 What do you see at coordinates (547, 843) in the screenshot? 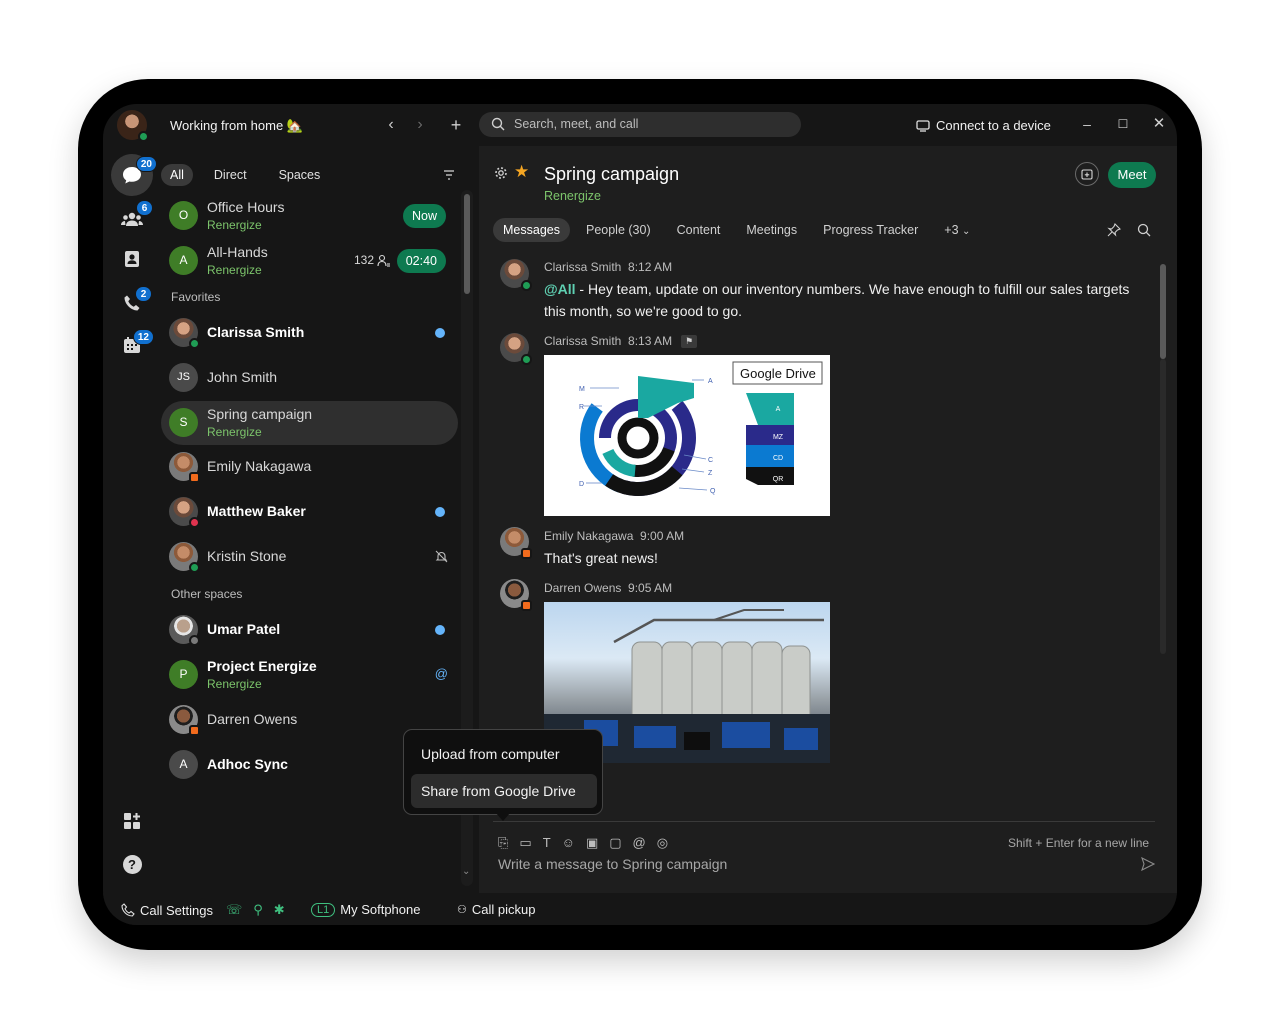
I see `format-text-icon: T` at bounding box center [547, 843].